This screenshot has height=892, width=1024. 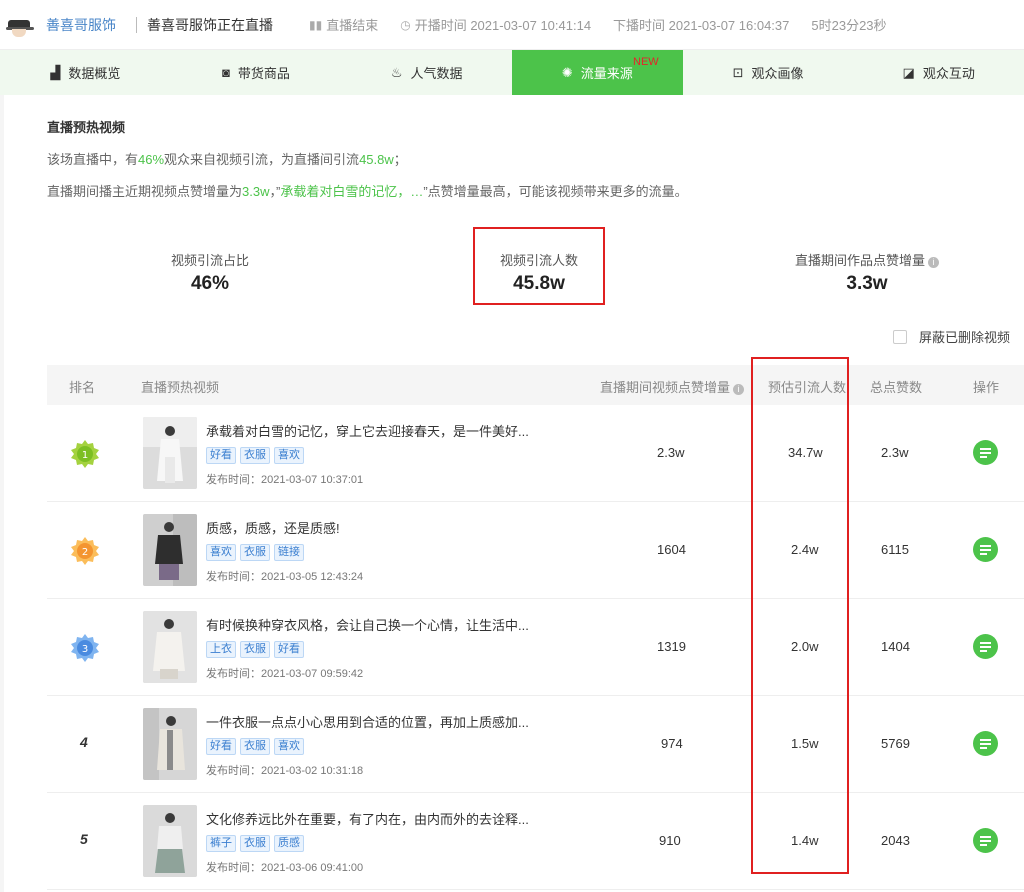 I want to click on highlight-box-stat, so click(x=539, y=266).